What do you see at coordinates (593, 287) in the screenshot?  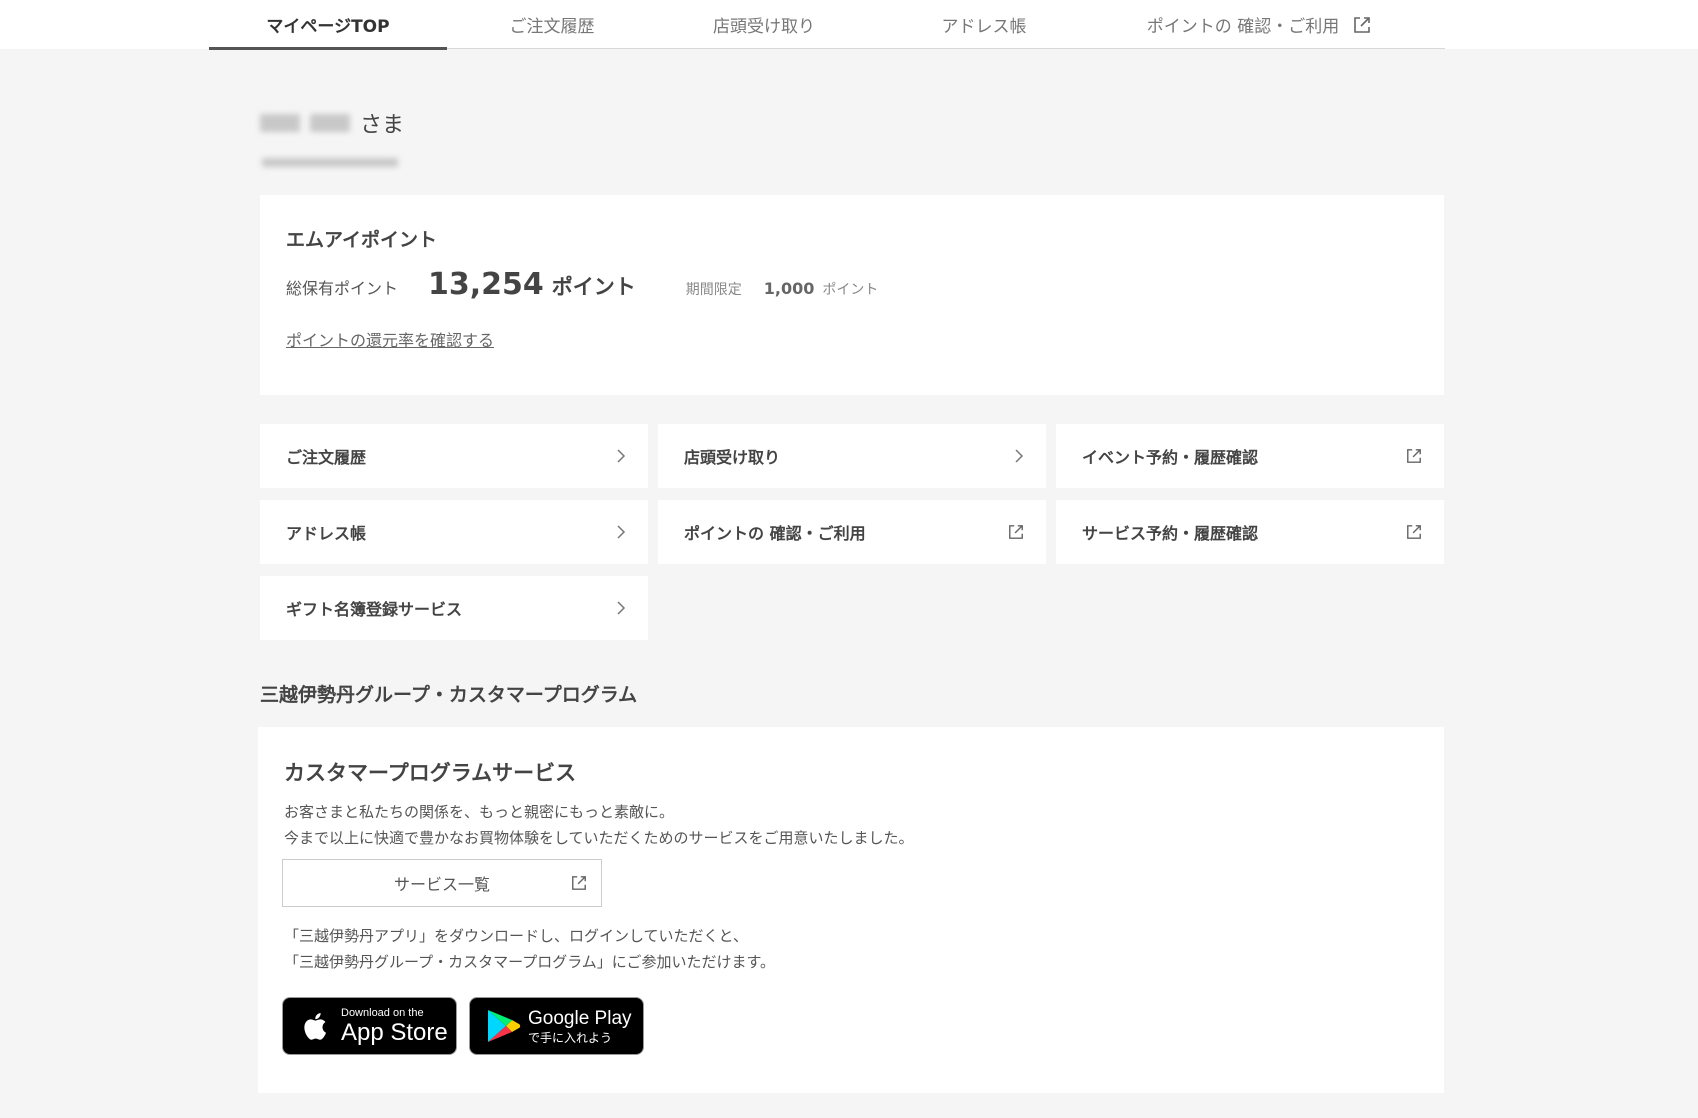 I see `total-points-unit: ポイント` at bounding box center [593, 287].